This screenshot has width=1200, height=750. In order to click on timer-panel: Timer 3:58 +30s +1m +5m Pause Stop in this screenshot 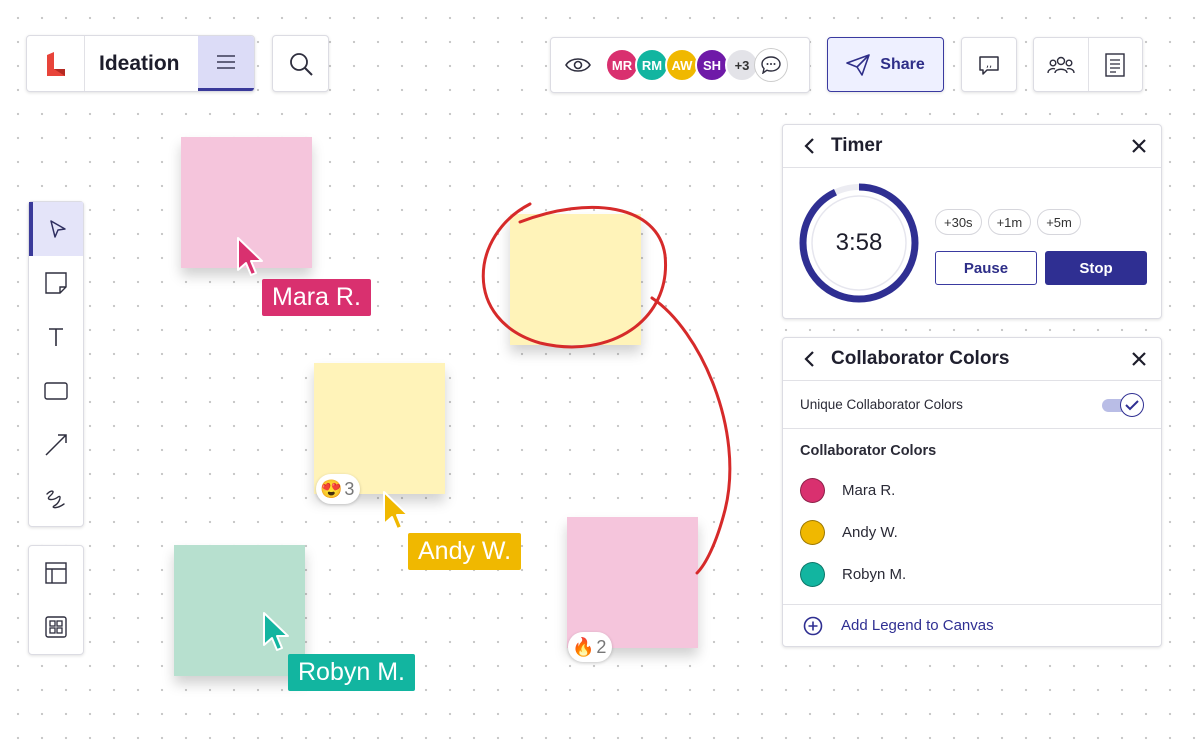, I will do `click(972, 221)`.